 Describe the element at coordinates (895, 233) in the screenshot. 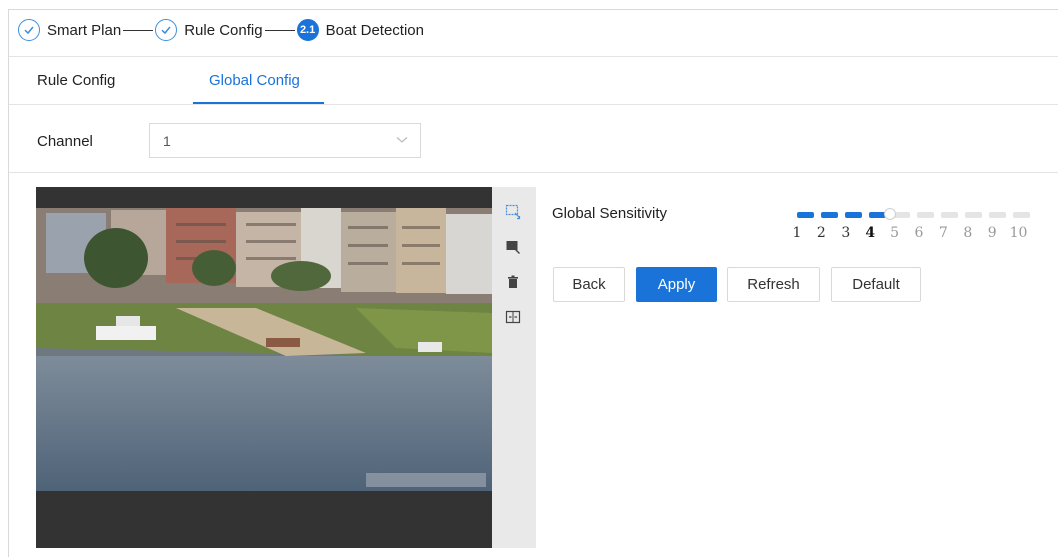

I see `slider-tick-label: 5` at that location.